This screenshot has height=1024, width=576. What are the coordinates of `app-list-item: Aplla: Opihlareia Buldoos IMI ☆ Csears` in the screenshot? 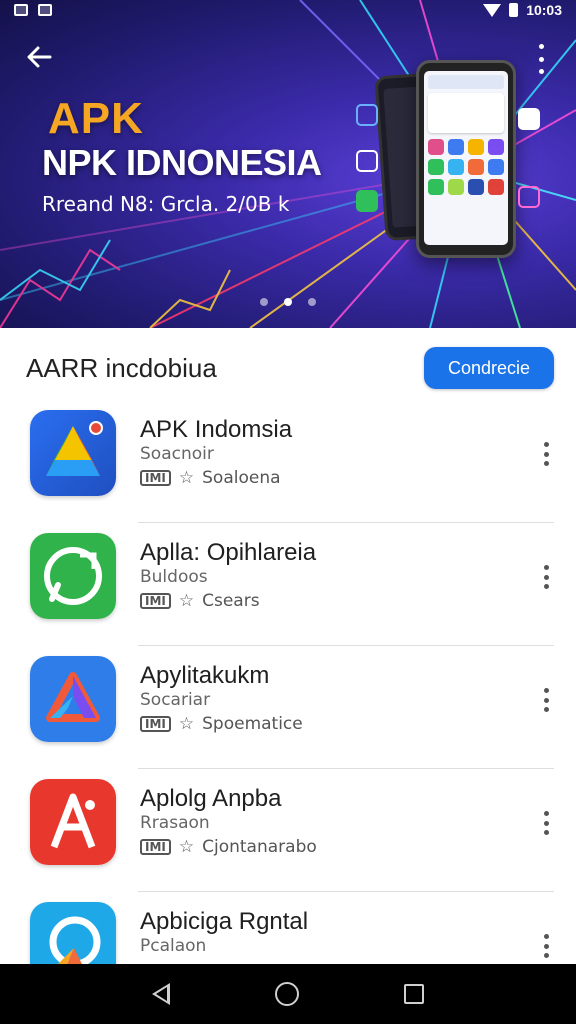 It's located at (288, 584).